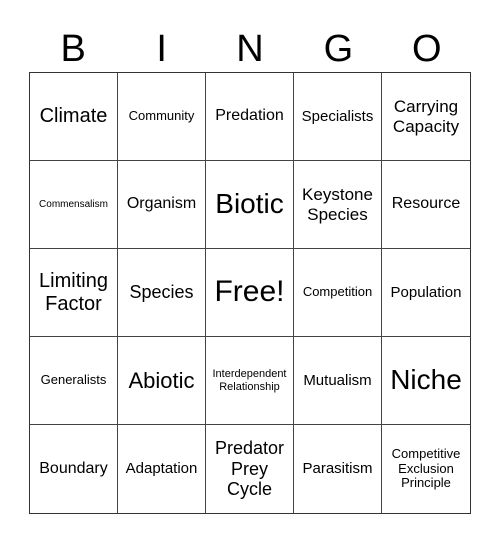  What do you see at coordinates (74, 293) in the screenshot?
I see `bingo-cell: Limiting Factor` at bounding box center [74, 293].